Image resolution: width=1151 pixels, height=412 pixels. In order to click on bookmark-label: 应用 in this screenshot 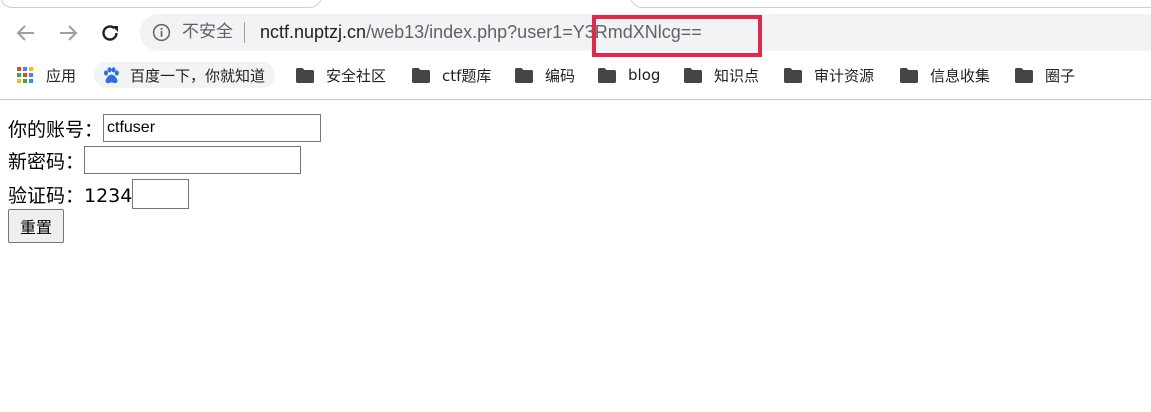, I will do `click(61, 75)`.